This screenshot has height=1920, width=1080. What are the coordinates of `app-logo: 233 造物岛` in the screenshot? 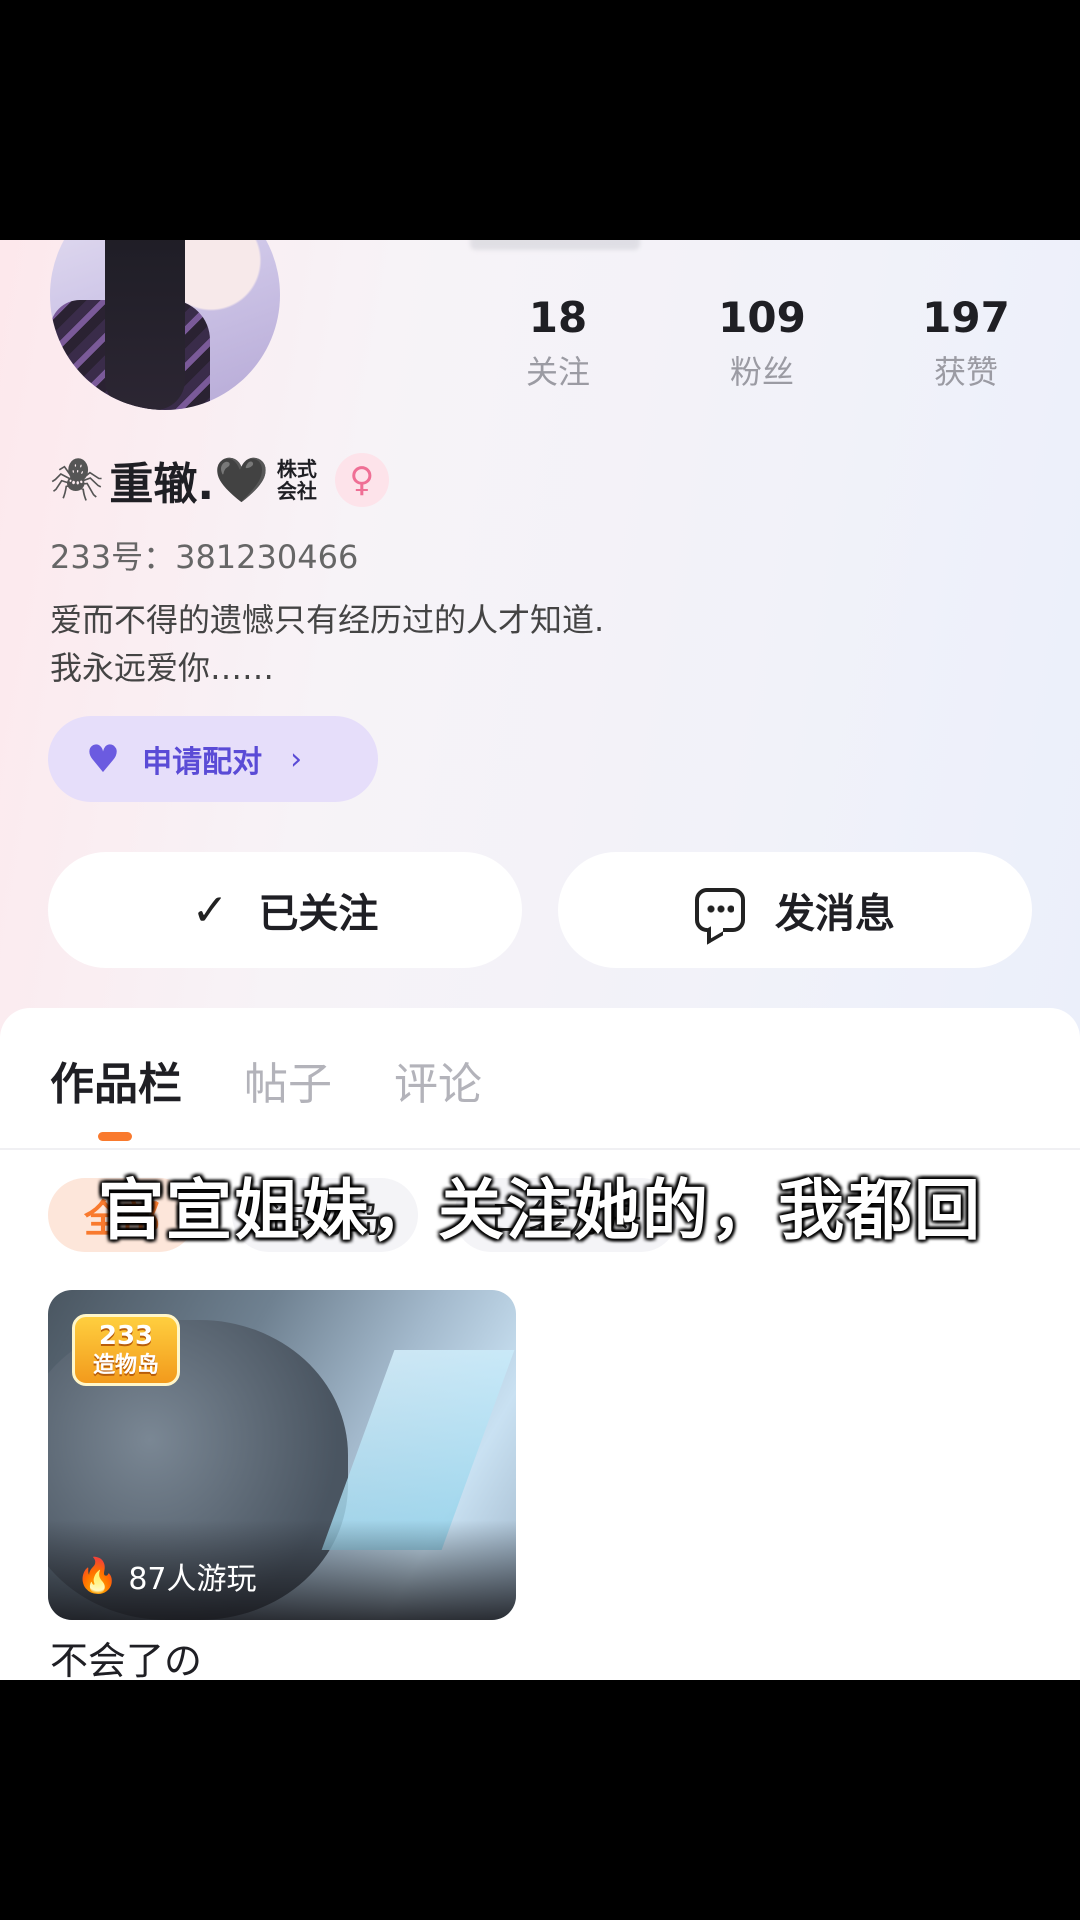 It's located at (126, 1350).